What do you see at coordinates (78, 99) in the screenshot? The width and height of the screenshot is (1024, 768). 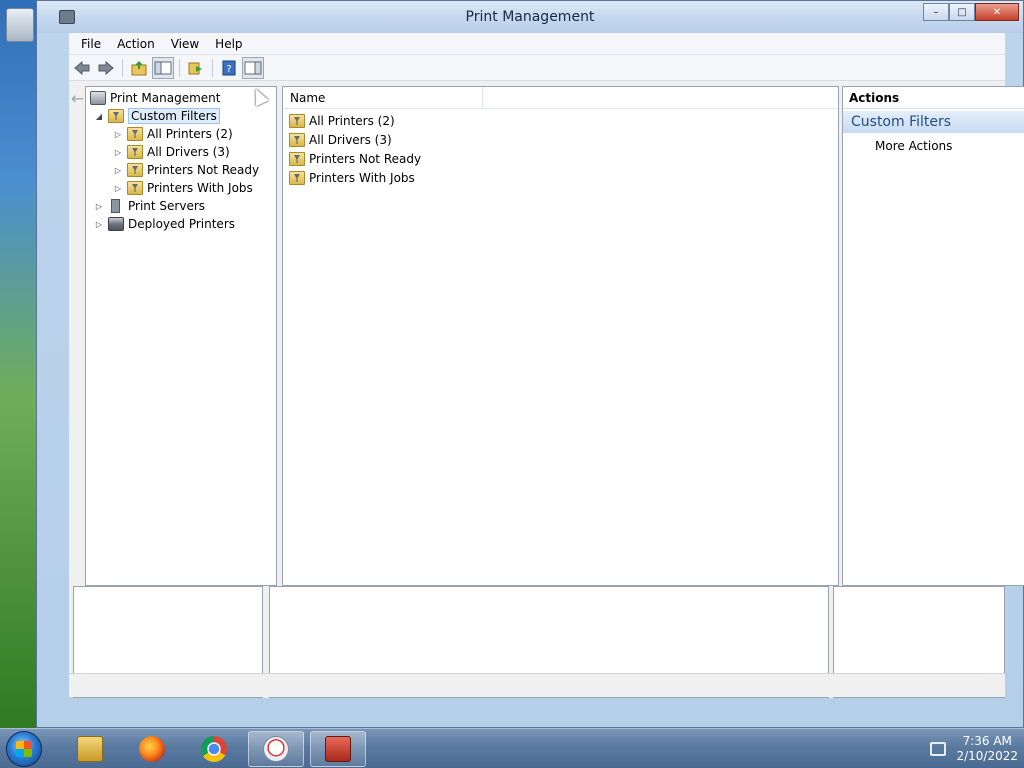 I see `nav-back-arrow-icon: ←` at bounding box center [78, 99].